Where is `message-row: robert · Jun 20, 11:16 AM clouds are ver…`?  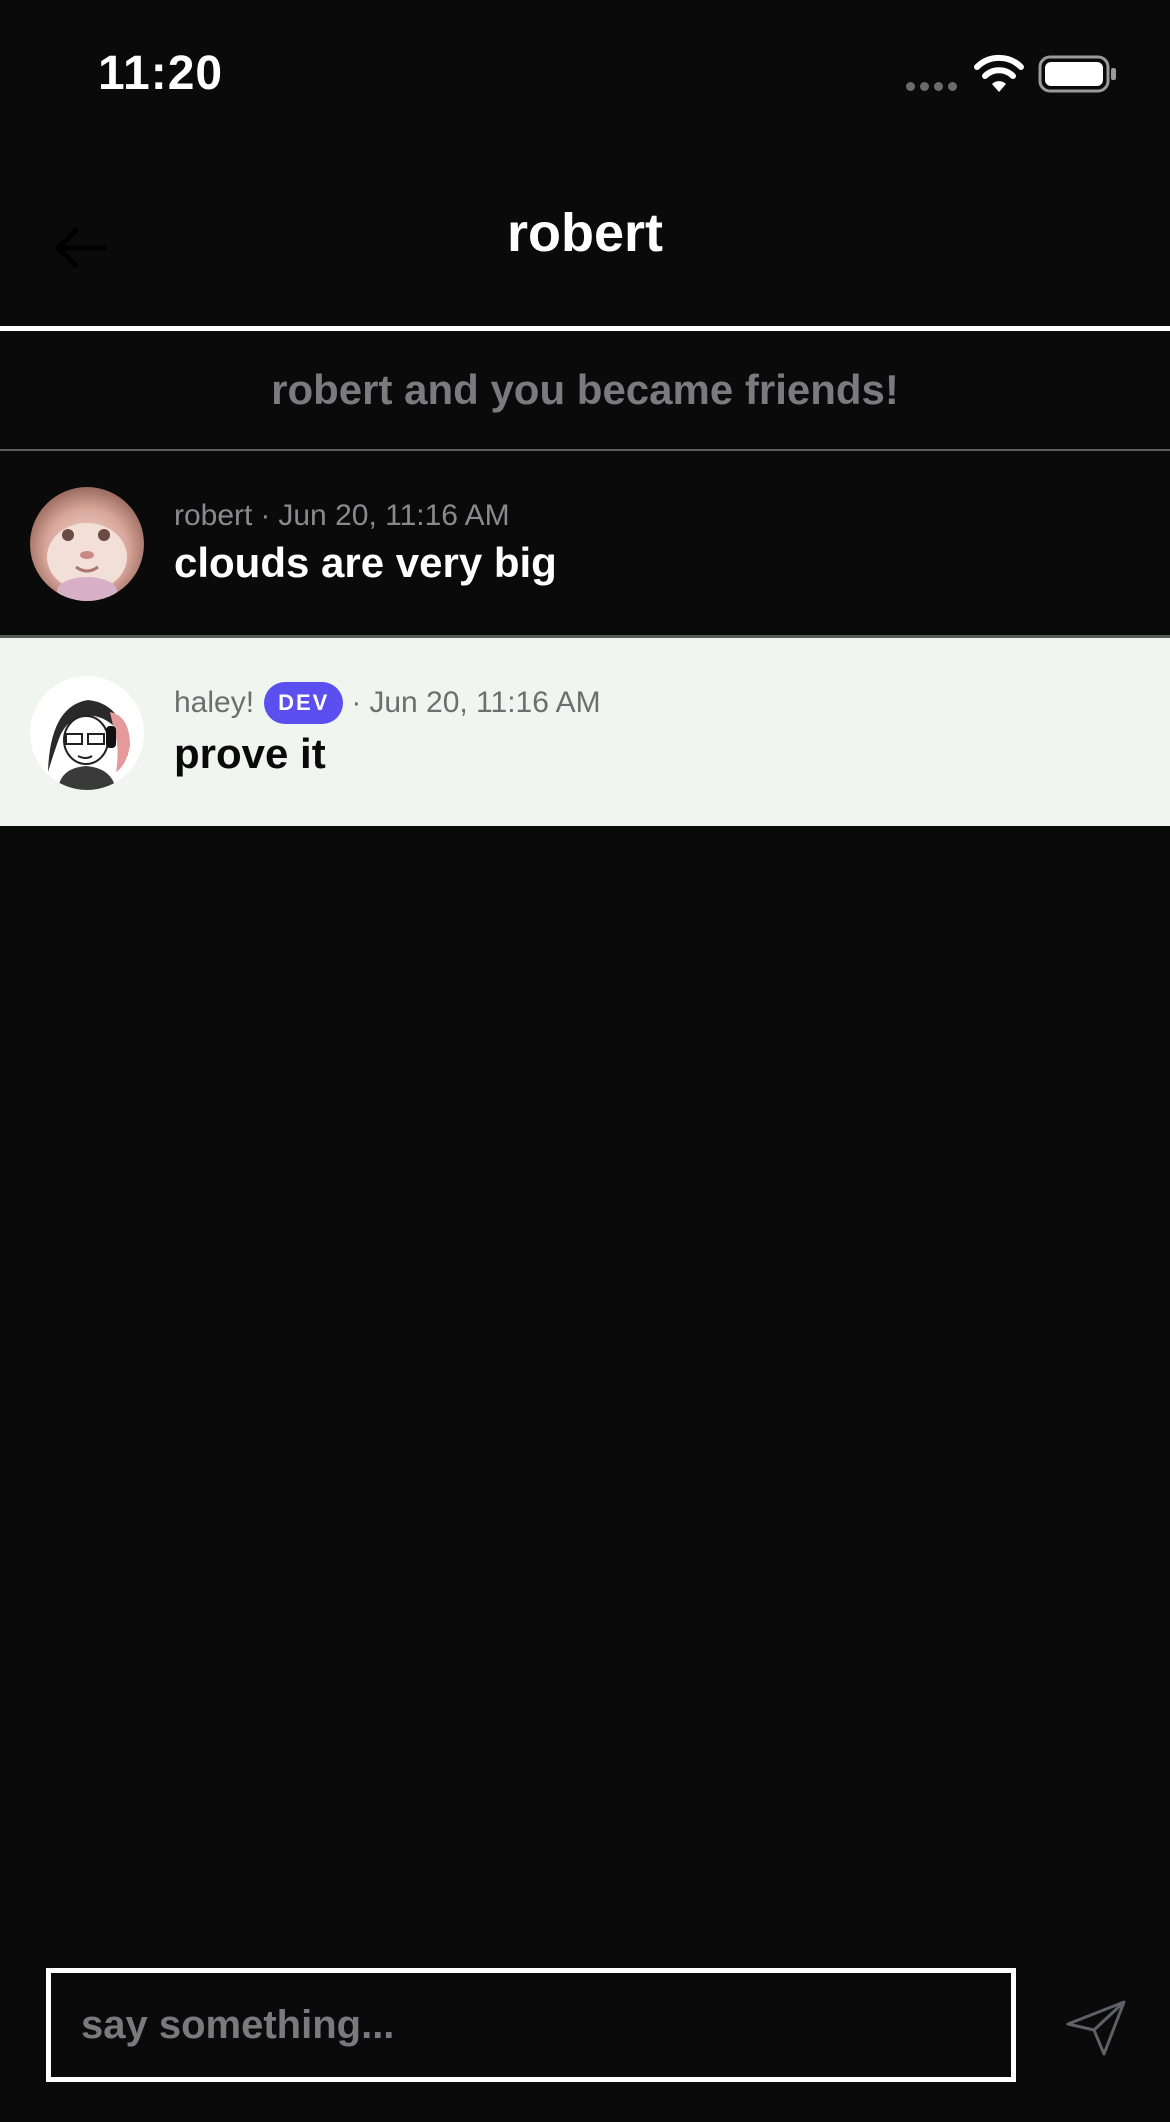
message-row: robert · Jun 20, 11:16 AM clouds are ver… is located at coordinates (585, 544).